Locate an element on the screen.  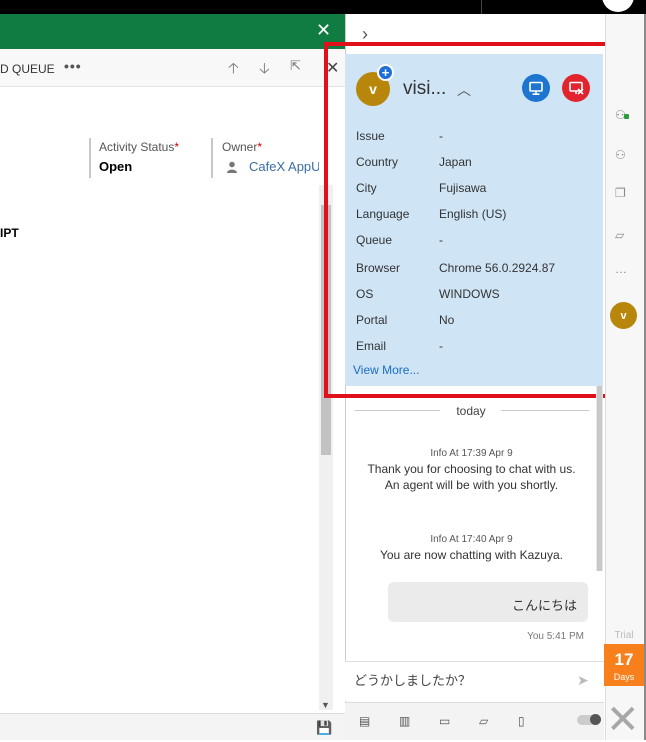
form-footer is located at coordinates (172, 726).